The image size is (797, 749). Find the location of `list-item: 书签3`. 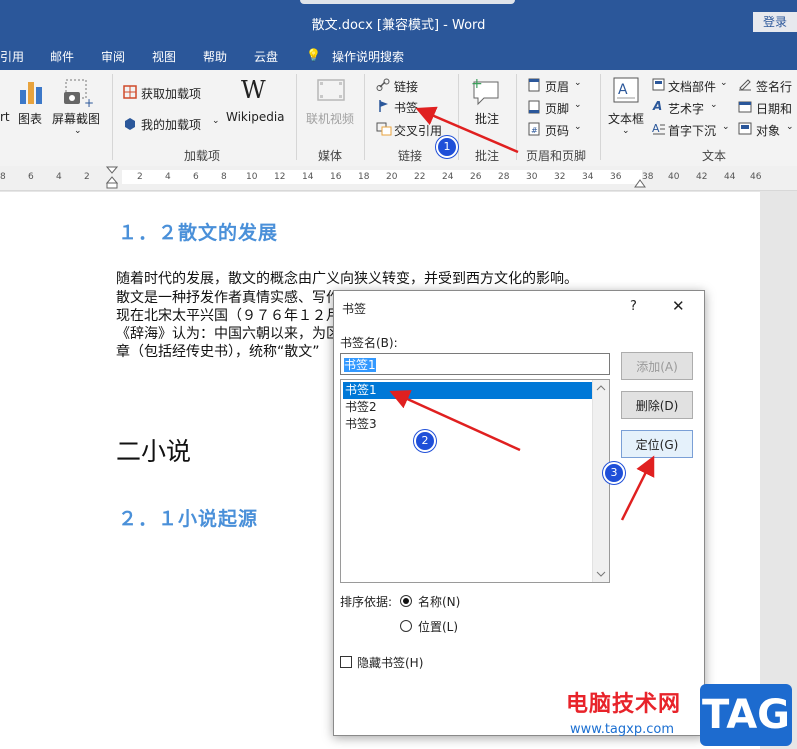

list-item: 书签3 is located at coordinates (470, 424).